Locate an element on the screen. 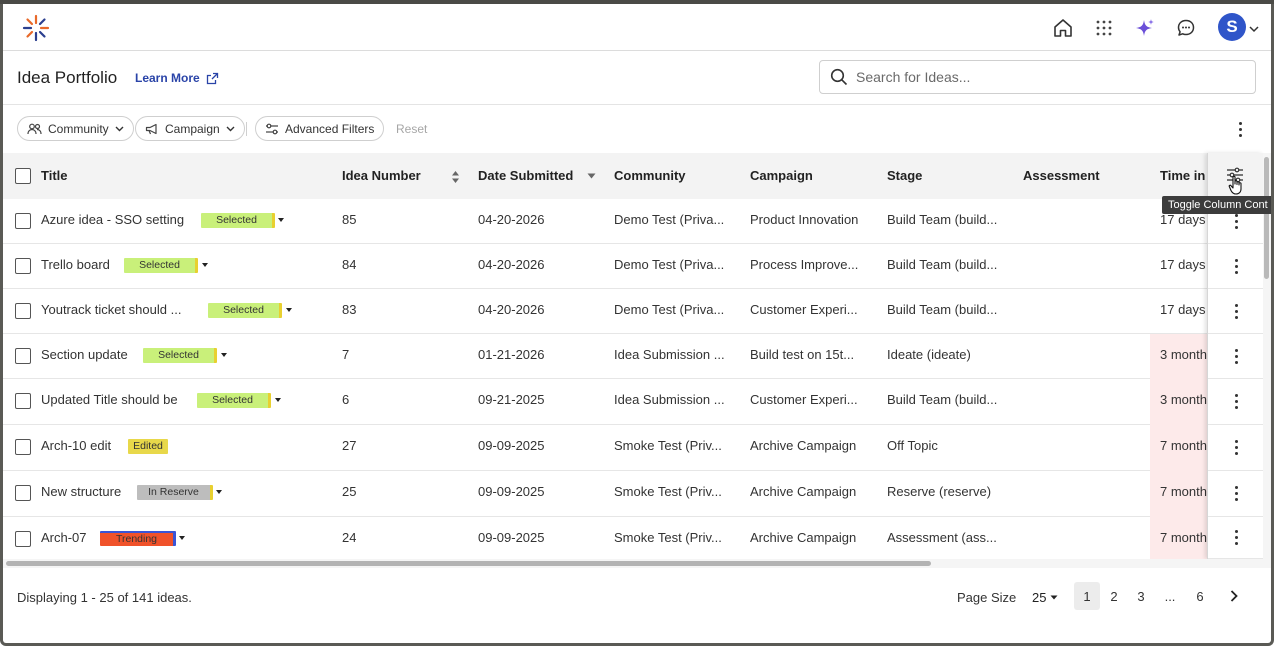  chat-icon is located at coordinates (1186, 28).